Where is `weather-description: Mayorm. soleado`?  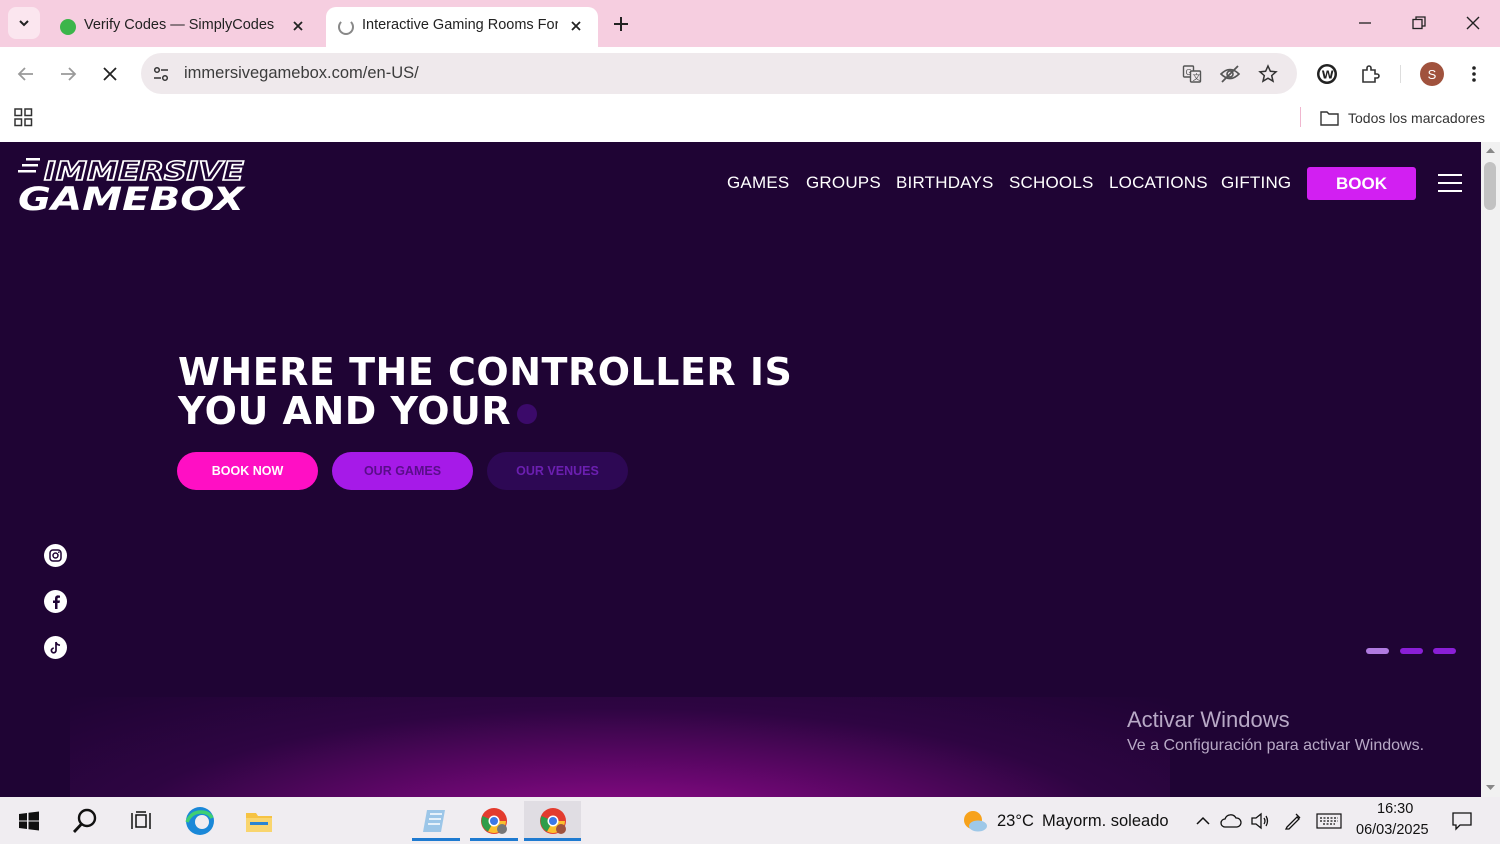 weather-description: Mayorm. soleado is located at coordinates (1105, 821).